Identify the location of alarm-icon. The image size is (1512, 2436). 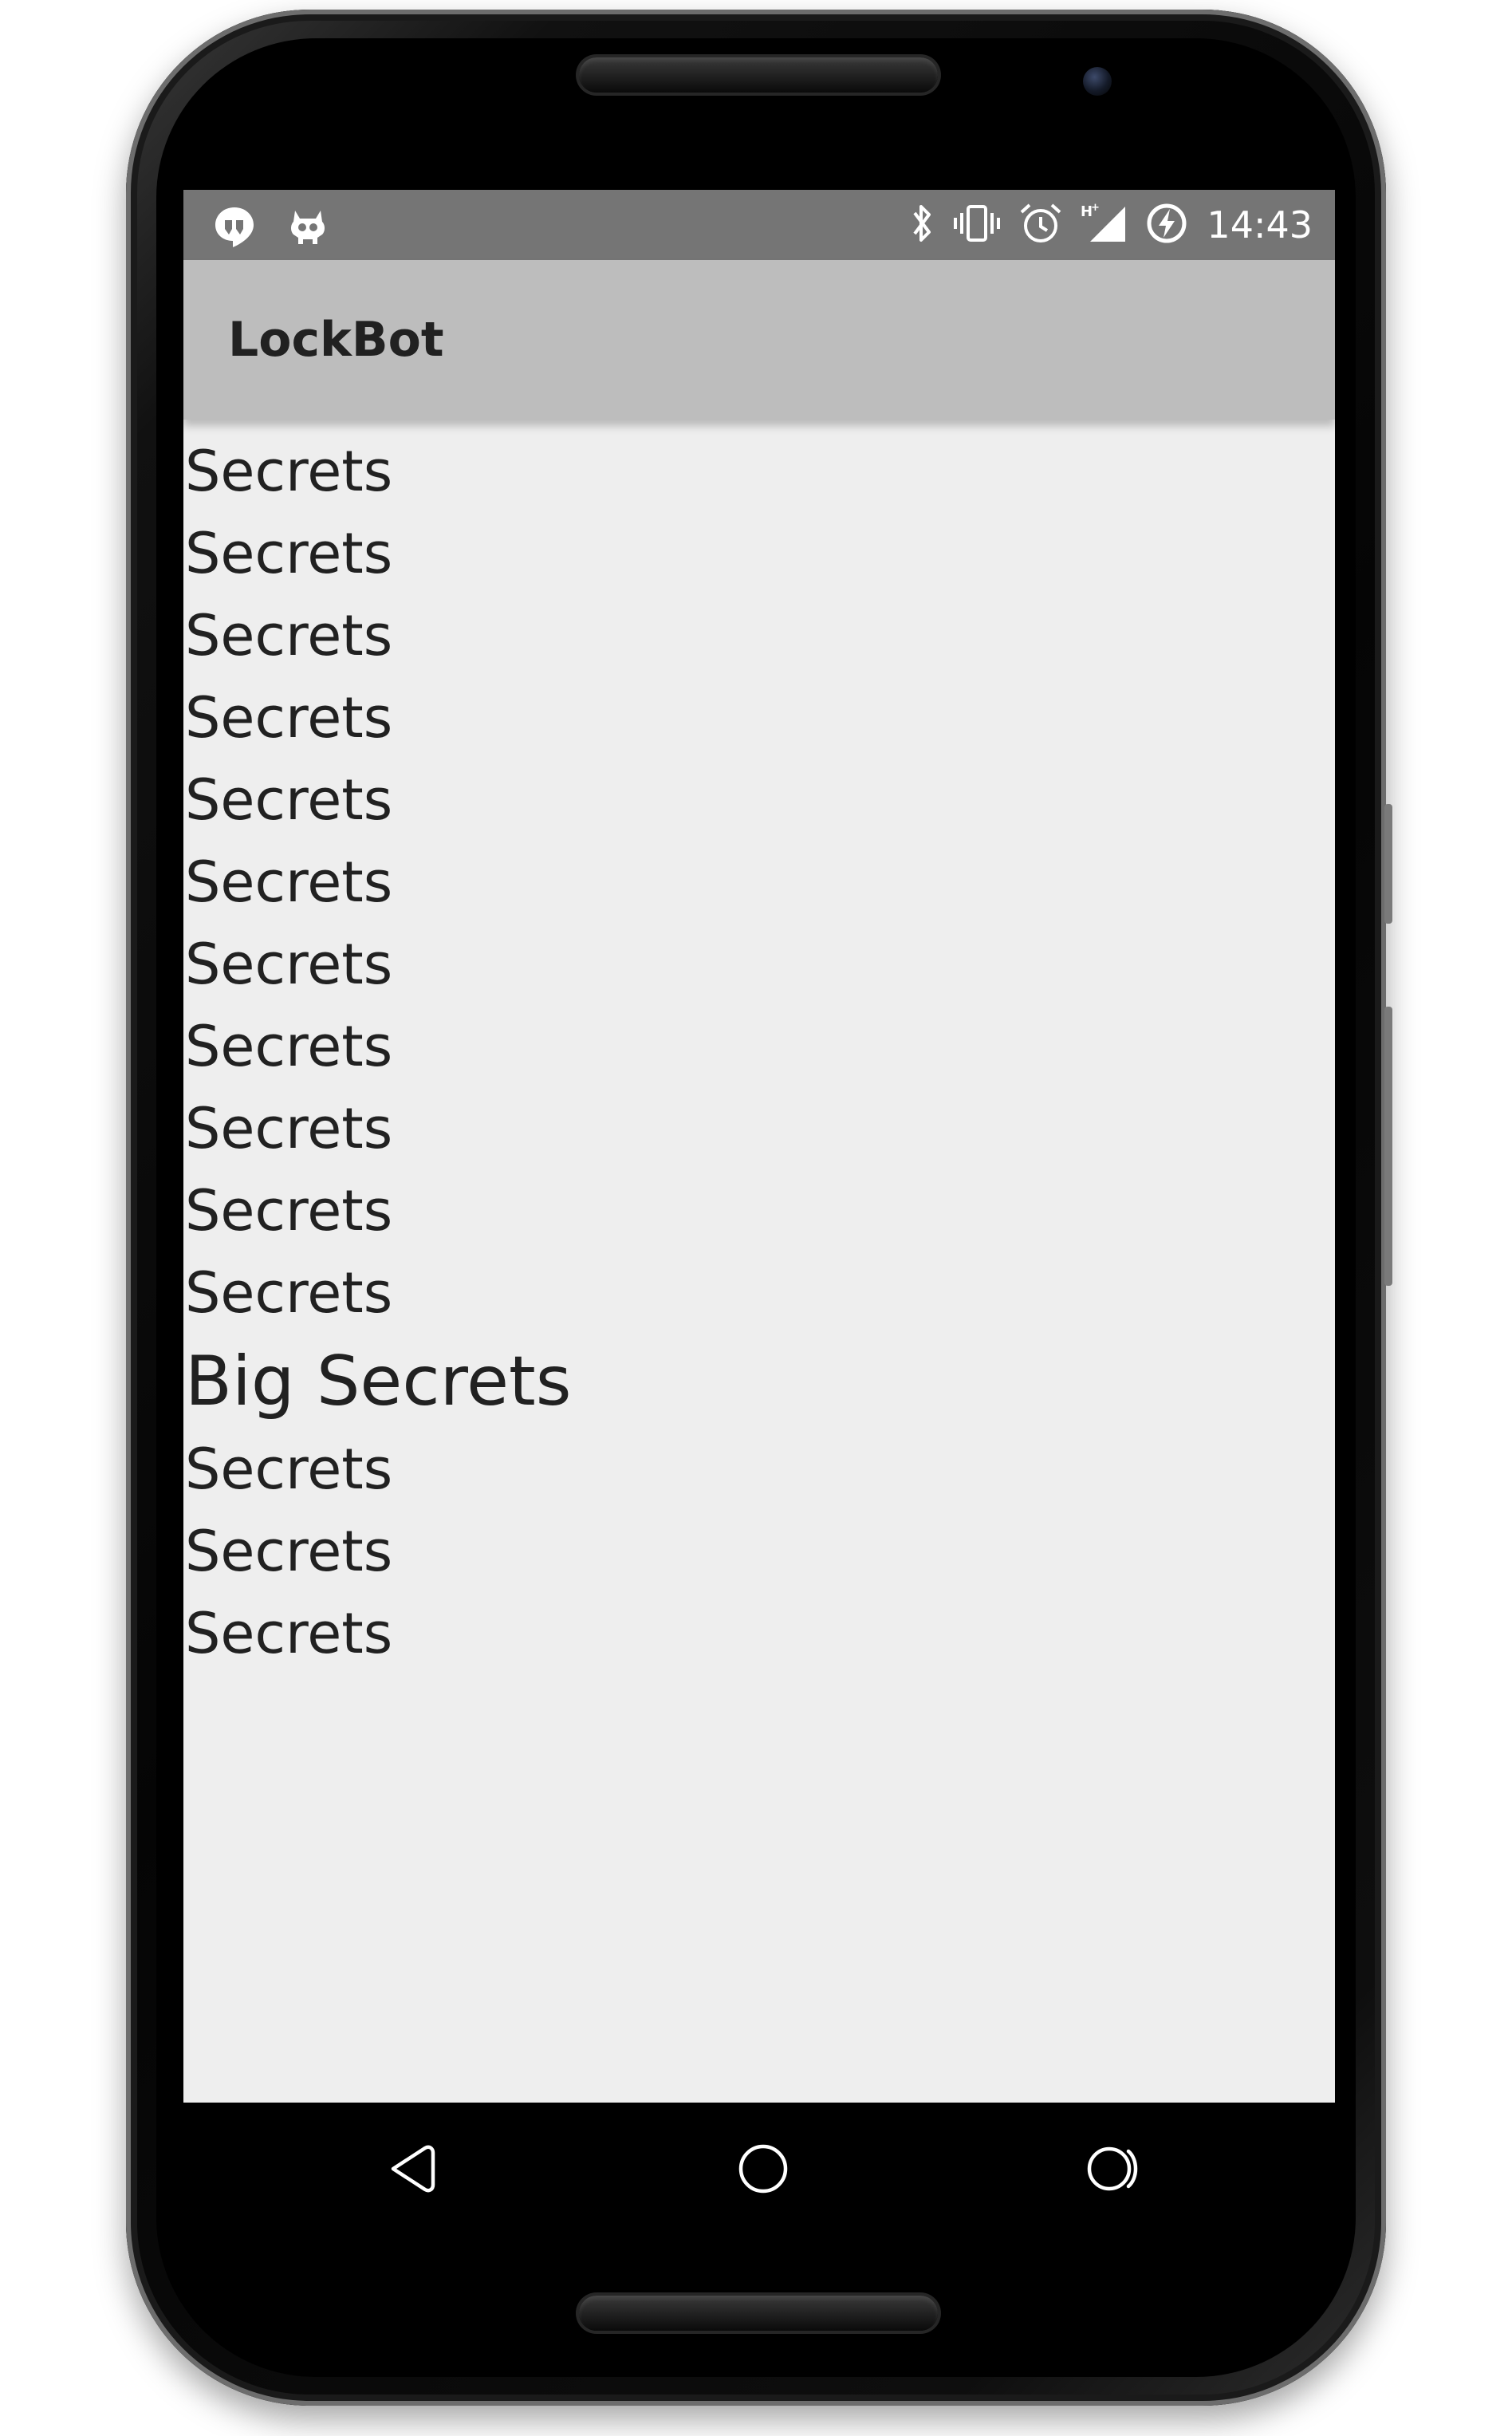
(1040, 225).